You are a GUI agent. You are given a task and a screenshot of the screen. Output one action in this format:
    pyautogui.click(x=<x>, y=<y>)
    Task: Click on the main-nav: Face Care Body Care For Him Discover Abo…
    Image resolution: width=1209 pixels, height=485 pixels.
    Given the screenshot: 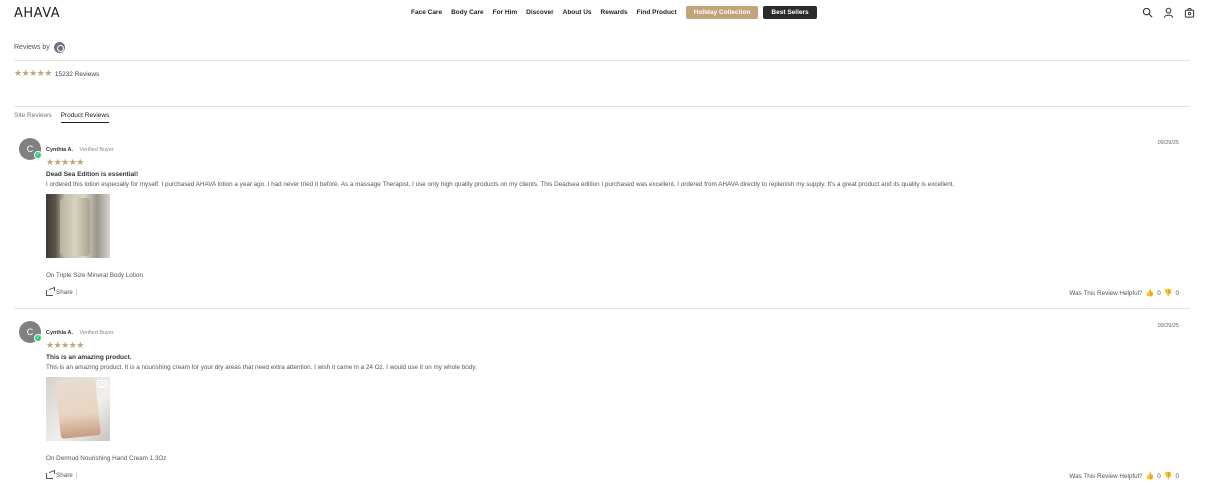 What is the action you would take?
    pyautogui.click(x=616, y=12)
    